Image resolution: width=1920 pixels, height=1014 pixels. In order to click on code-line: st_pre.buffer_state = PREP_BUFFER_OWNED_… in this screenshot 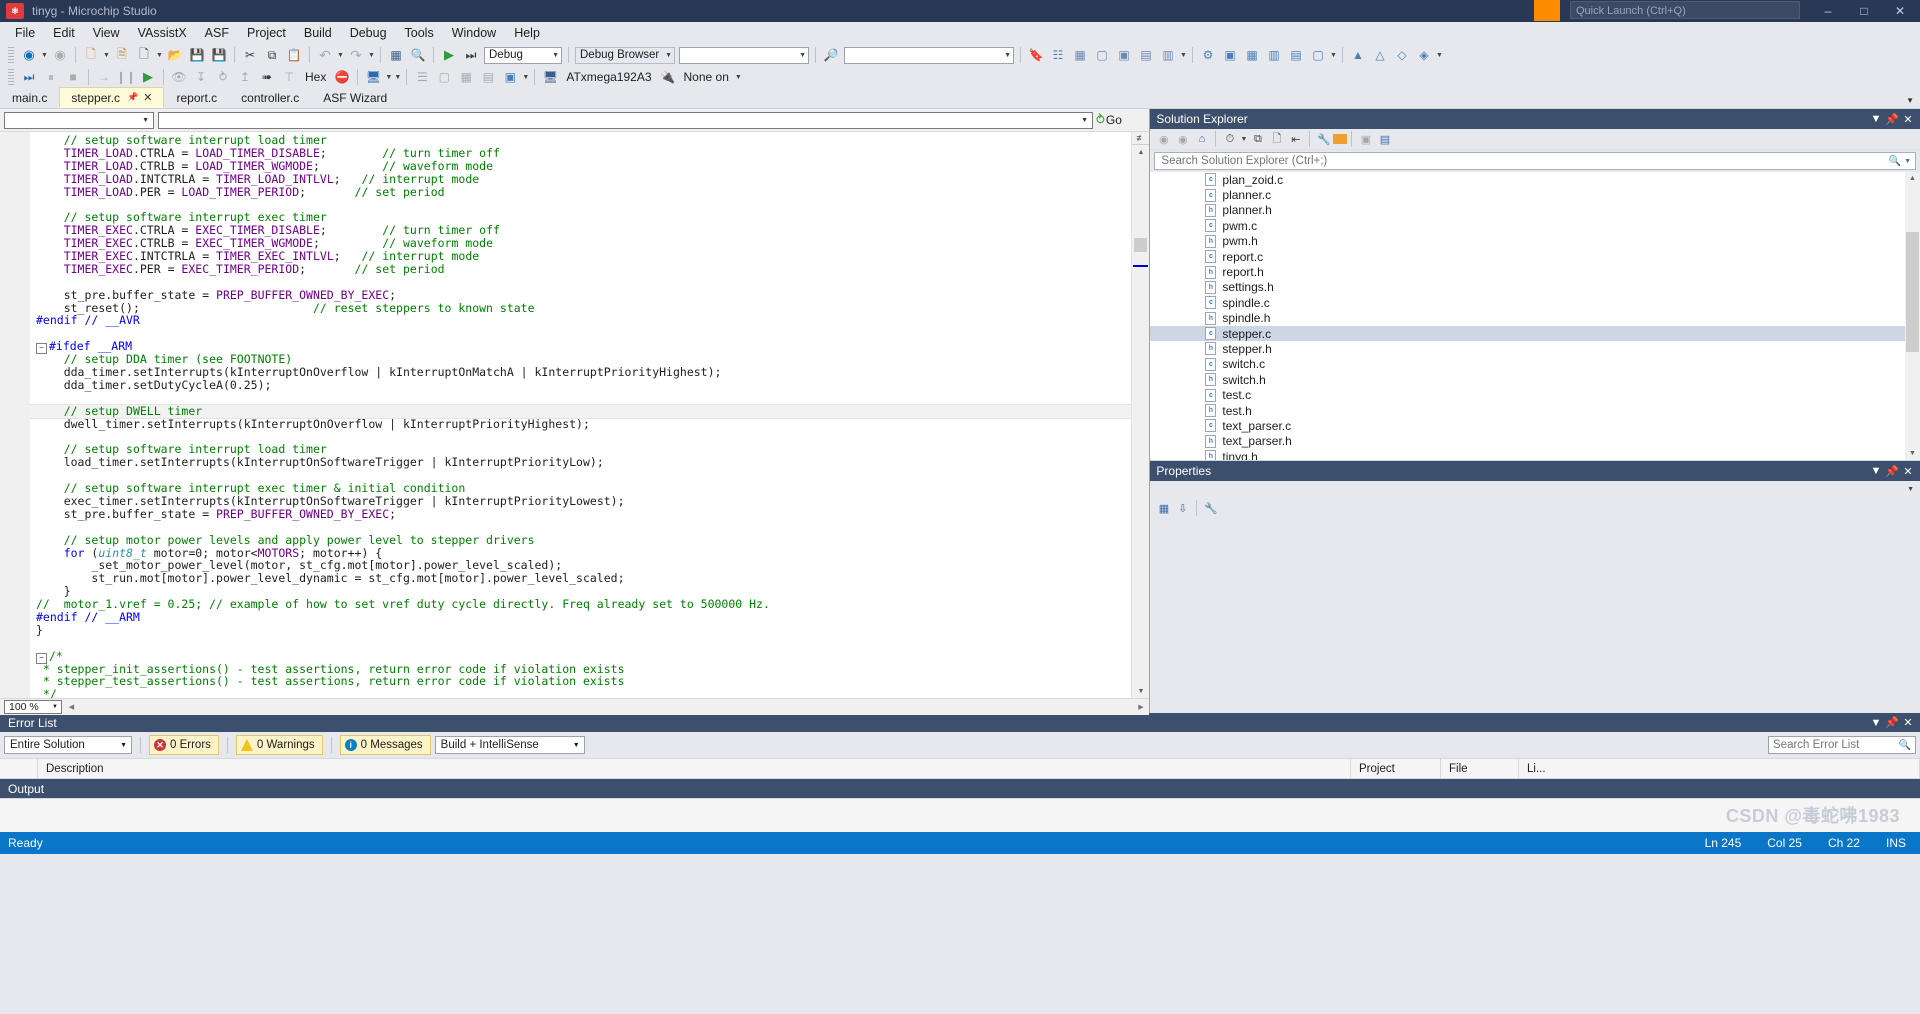, I will do `click(580, 514)`.